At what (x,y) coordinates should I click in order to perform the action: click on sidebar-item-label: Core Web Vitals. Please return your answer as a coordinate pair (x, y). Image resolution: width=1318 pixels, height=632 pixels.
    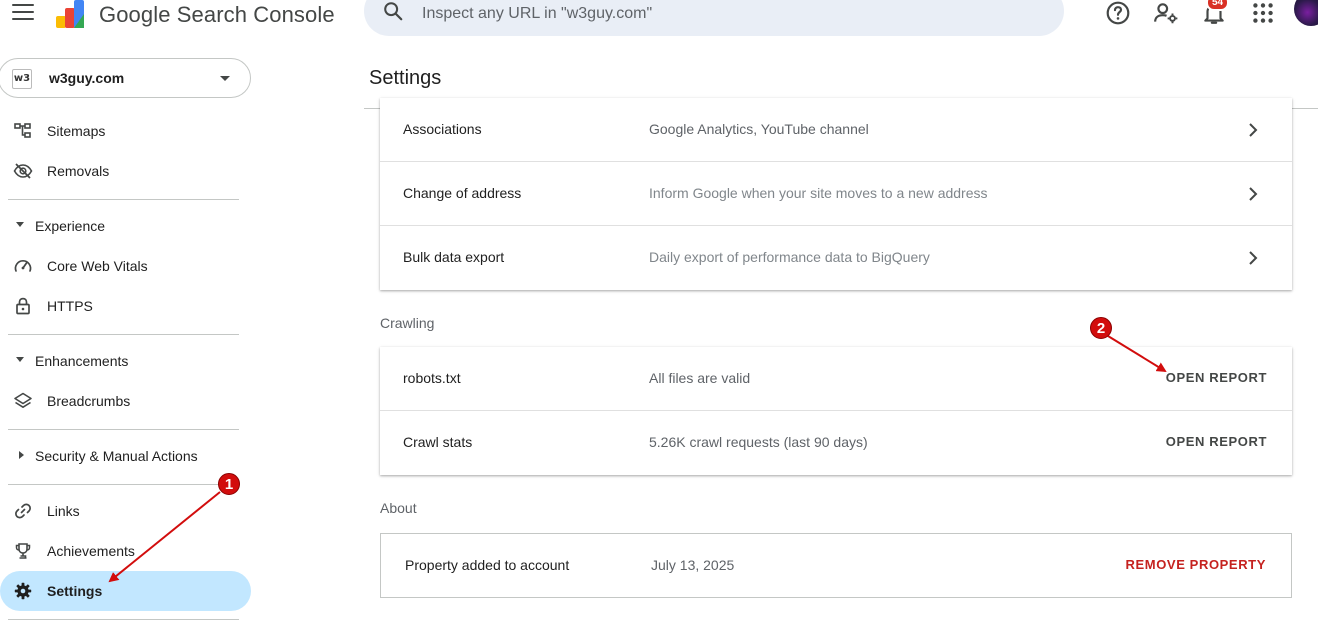
    Looking at the image, I should click on (97, 266).